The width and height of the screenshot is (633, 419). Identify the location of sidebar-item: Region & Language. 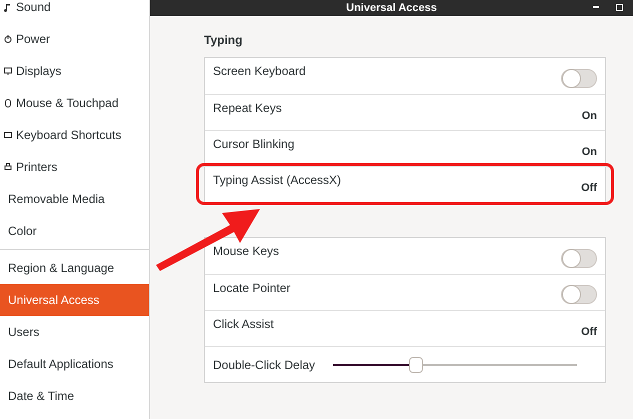
(74, 268).